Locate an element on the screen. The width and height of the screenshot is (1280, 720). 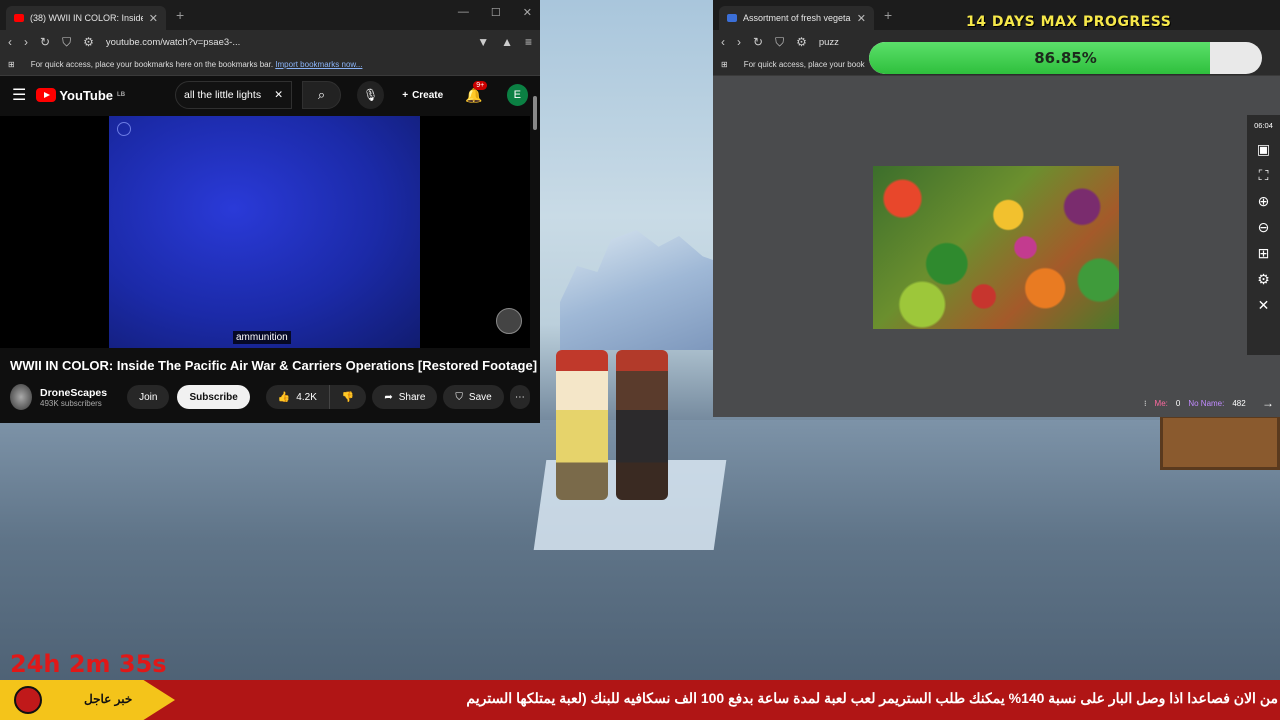
video-frame: ammunition is located at coordinates (264, 232).